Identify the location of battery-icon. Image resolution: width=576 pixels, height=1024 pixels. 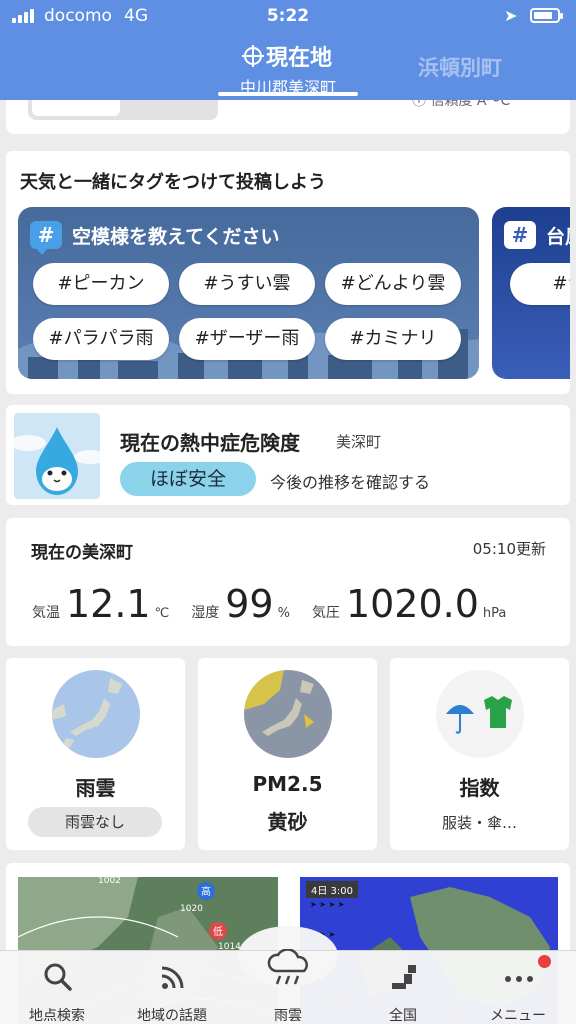
(546, 15).